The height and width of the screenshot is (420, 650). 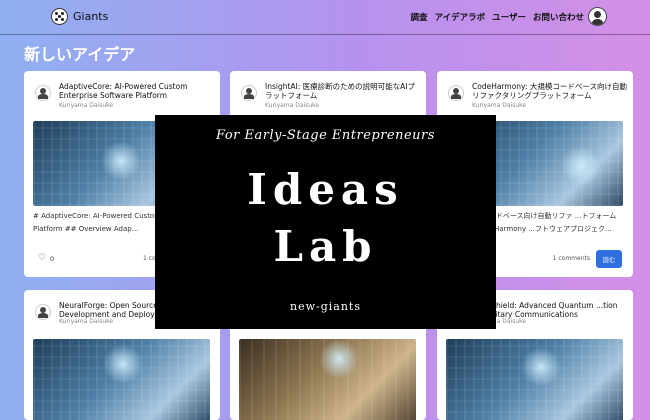 What do you see at coordinates (325, 246) in the screenshot?
I see `banner-title-line2: Lab` at bounding box center [325, 246].